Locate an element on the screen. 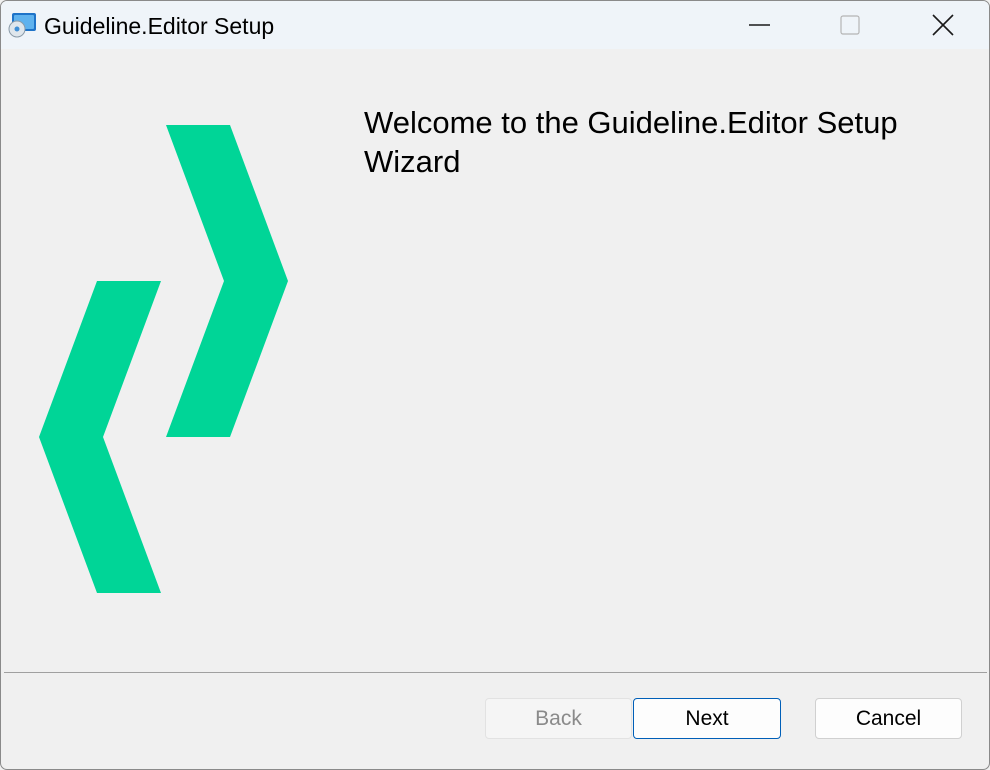 This screenshot has height=770, width=990. maximize-icon is located at coordinates (850, 25).